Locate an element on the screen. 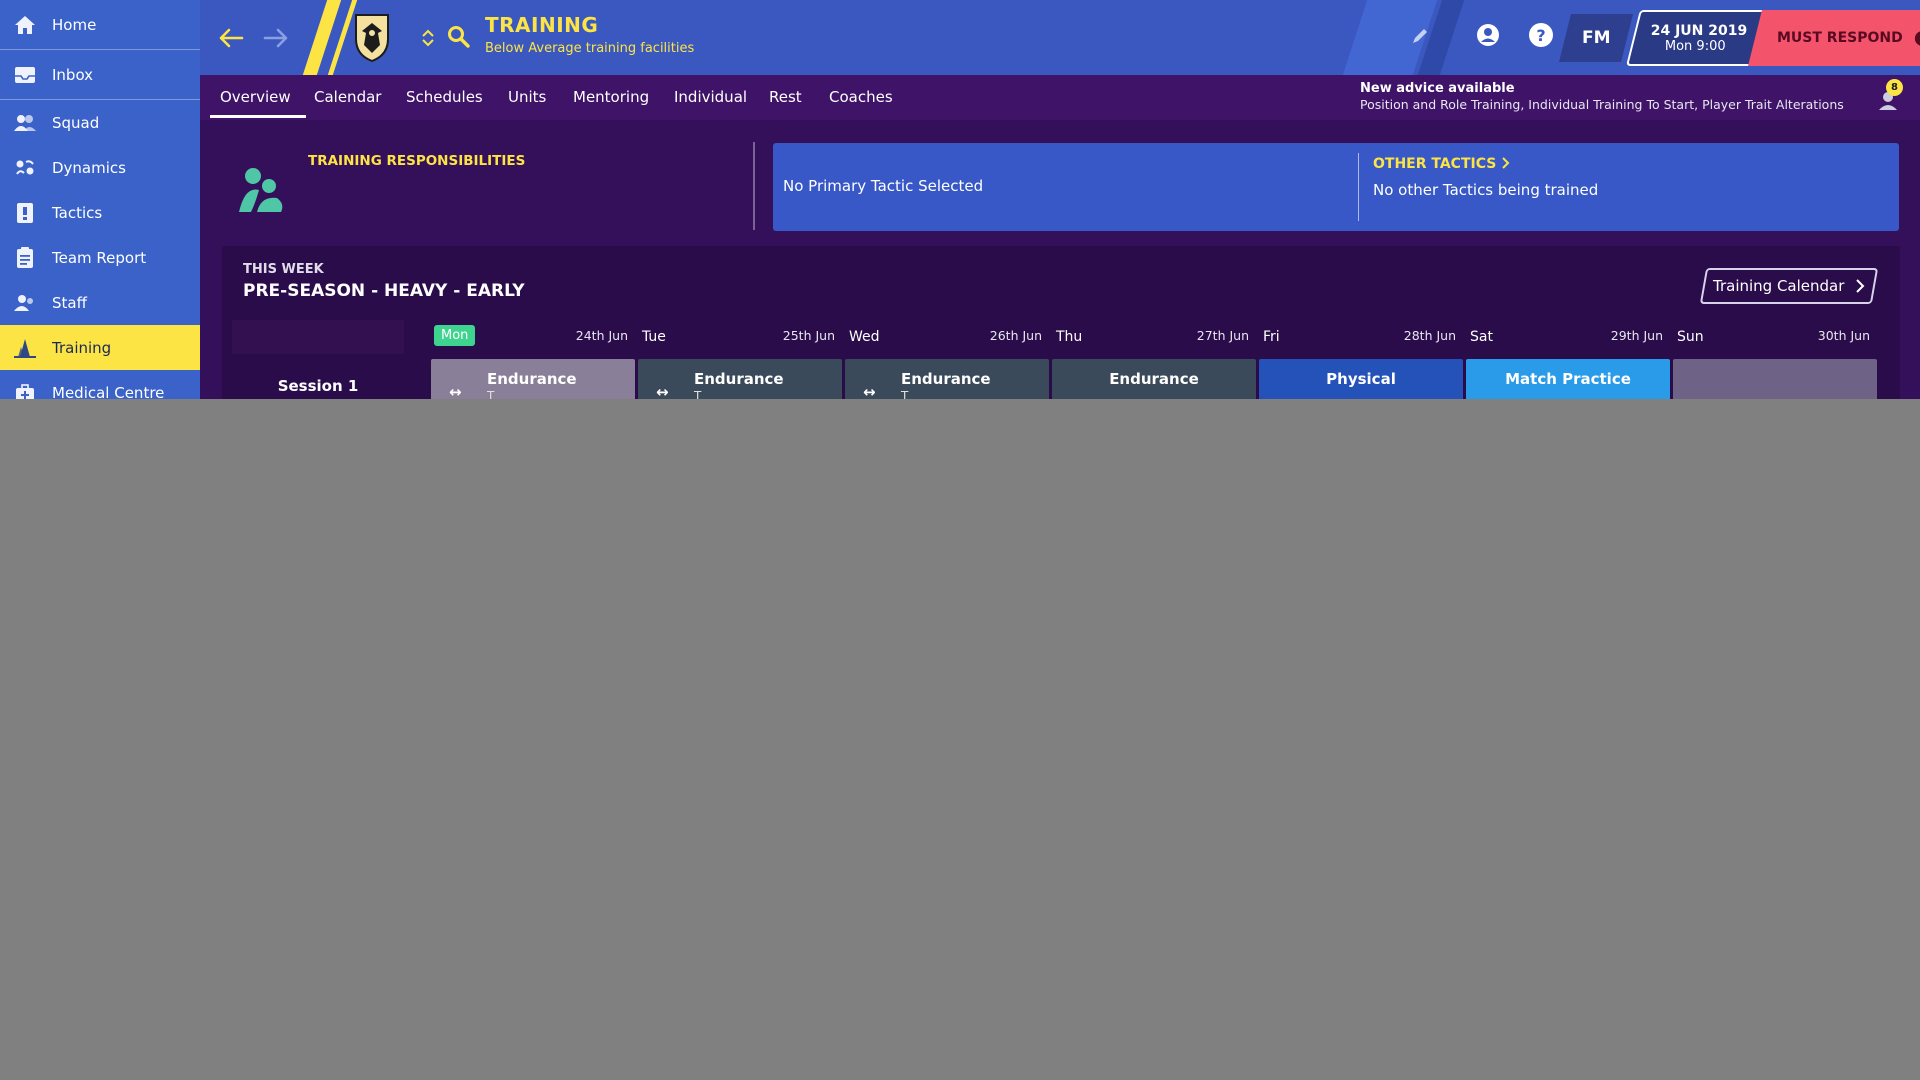 The width and height of the screenshot is (1920, 1080). dynamics-icon is located at coordinates (25, 168).